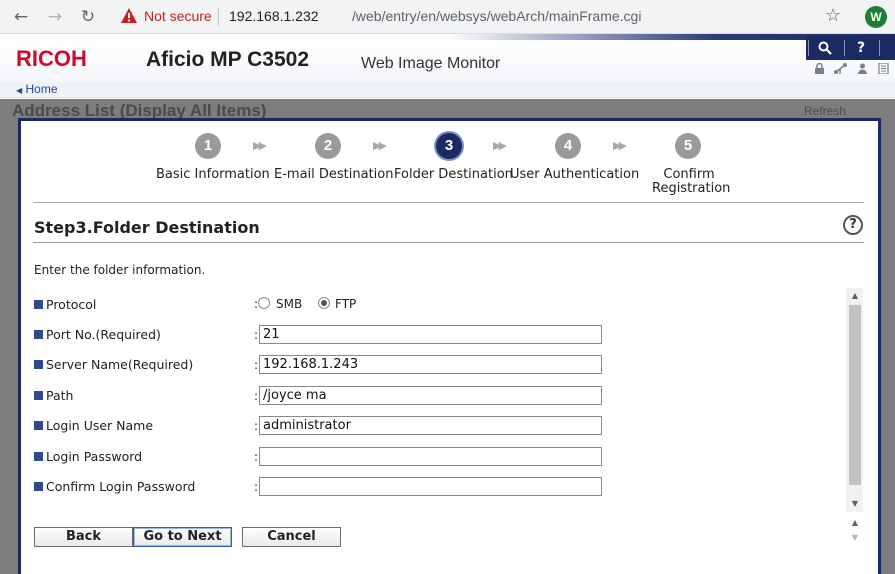 The width and height of the screenshot is (895, 574). What do you see at coordinates (328, 146) in the screenshot?
I see `step-2-indicator: 2` at bounding box center [328, 146].